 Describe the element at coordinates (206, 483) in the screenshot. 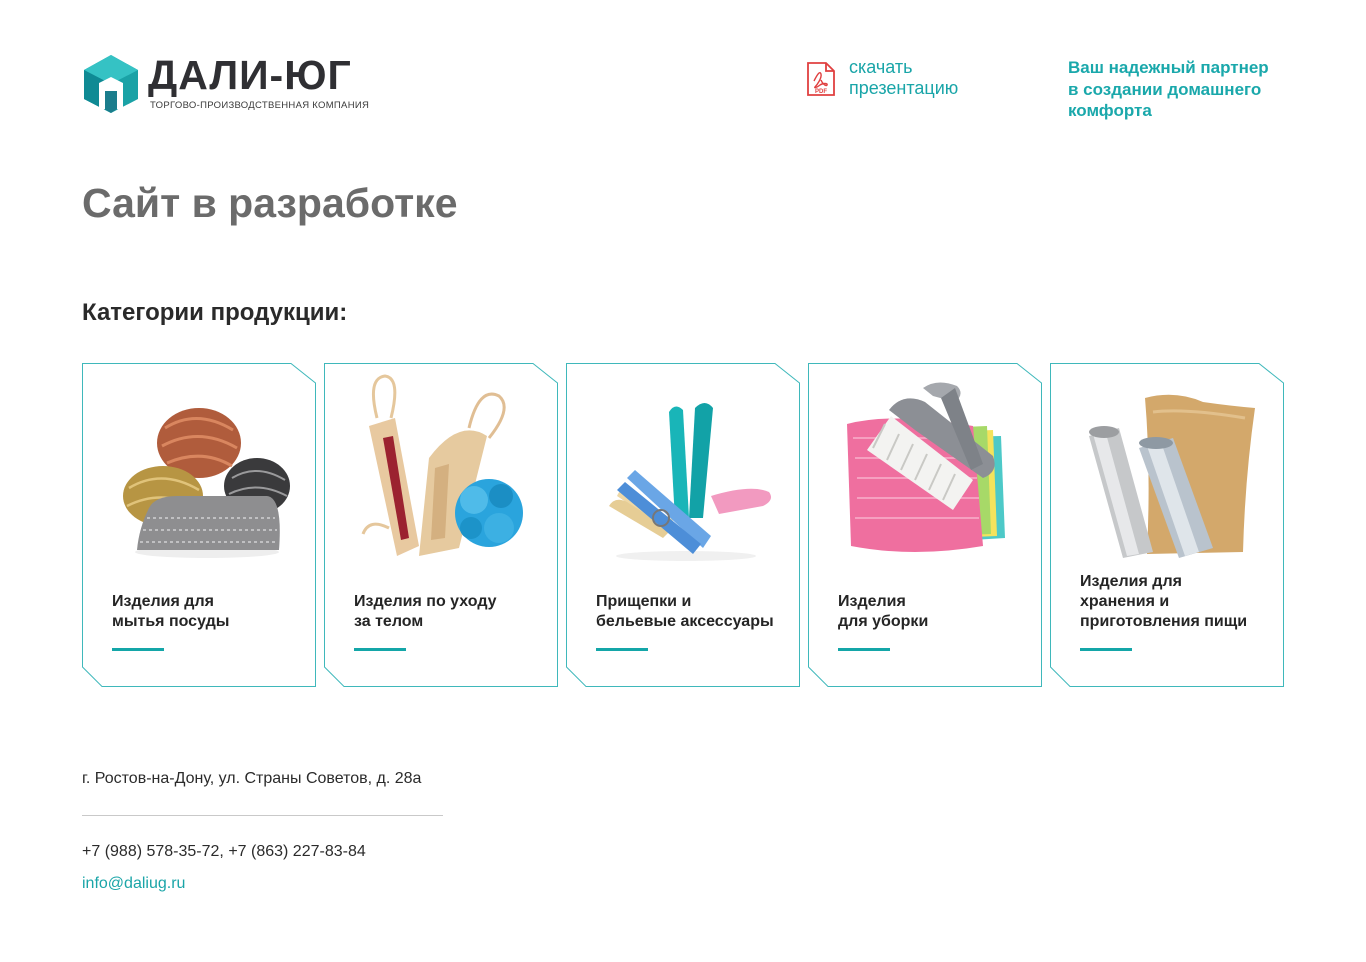

I see `dish-scrubbers-image` at that location.